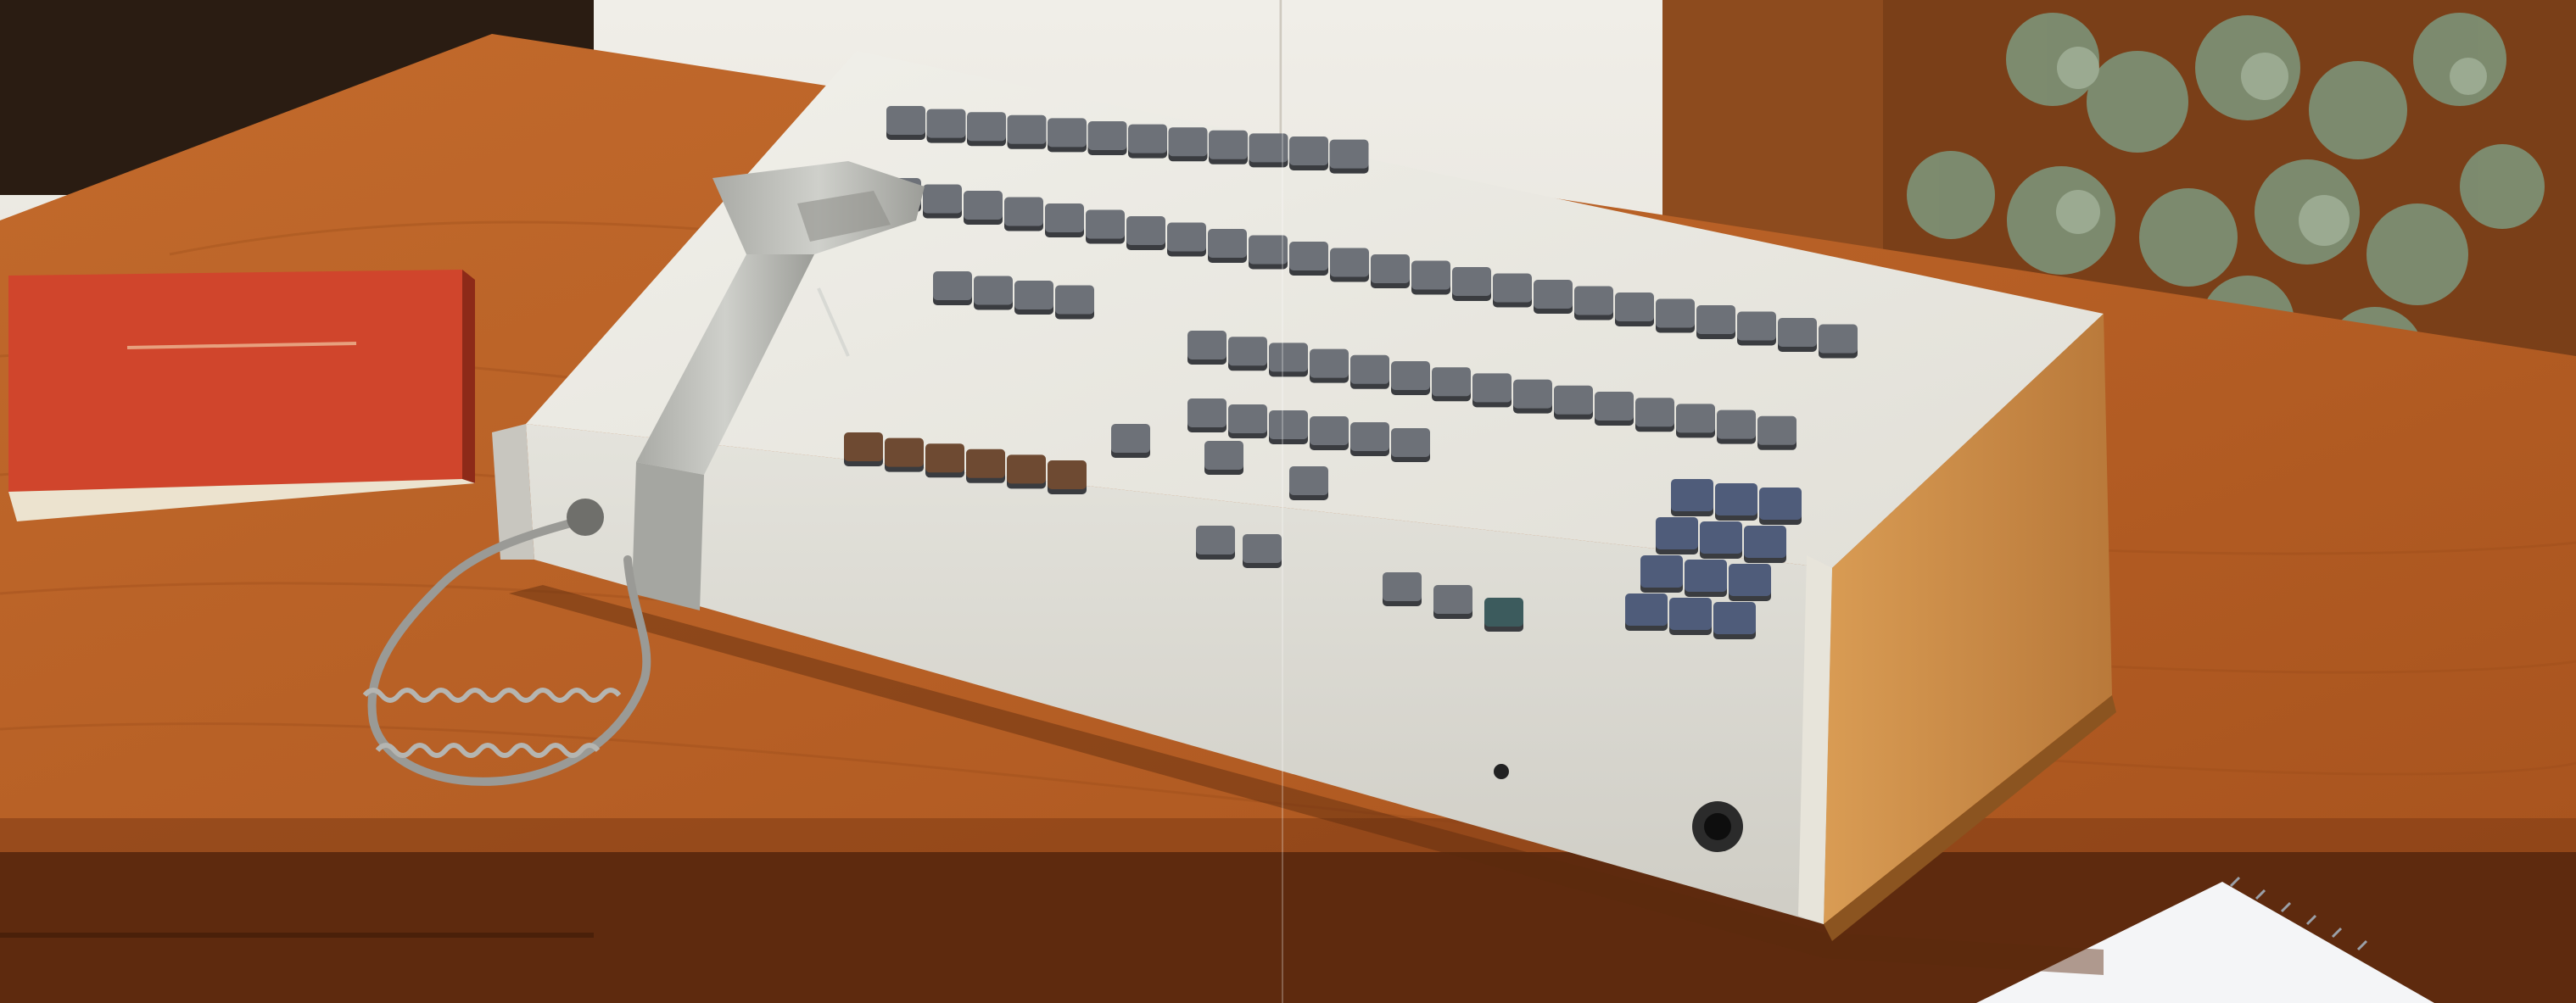 The image size is (2576, 1003). I want to click on function-key-e, so click(1262, 551).